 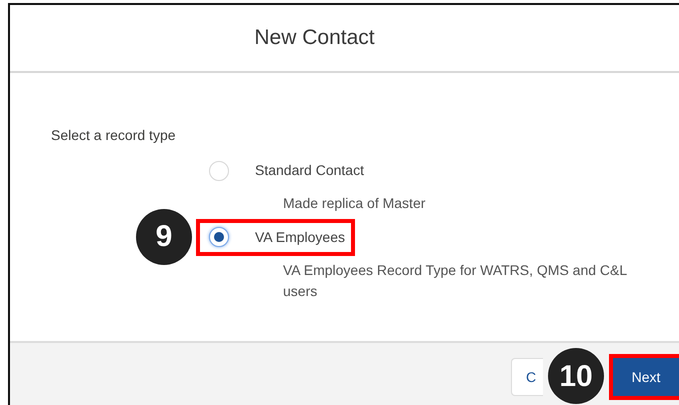 What do you see at coordinates (354, 203) in the screenshot?
I see `option-description: Made replica of Master` at bounding box center [354, 203].